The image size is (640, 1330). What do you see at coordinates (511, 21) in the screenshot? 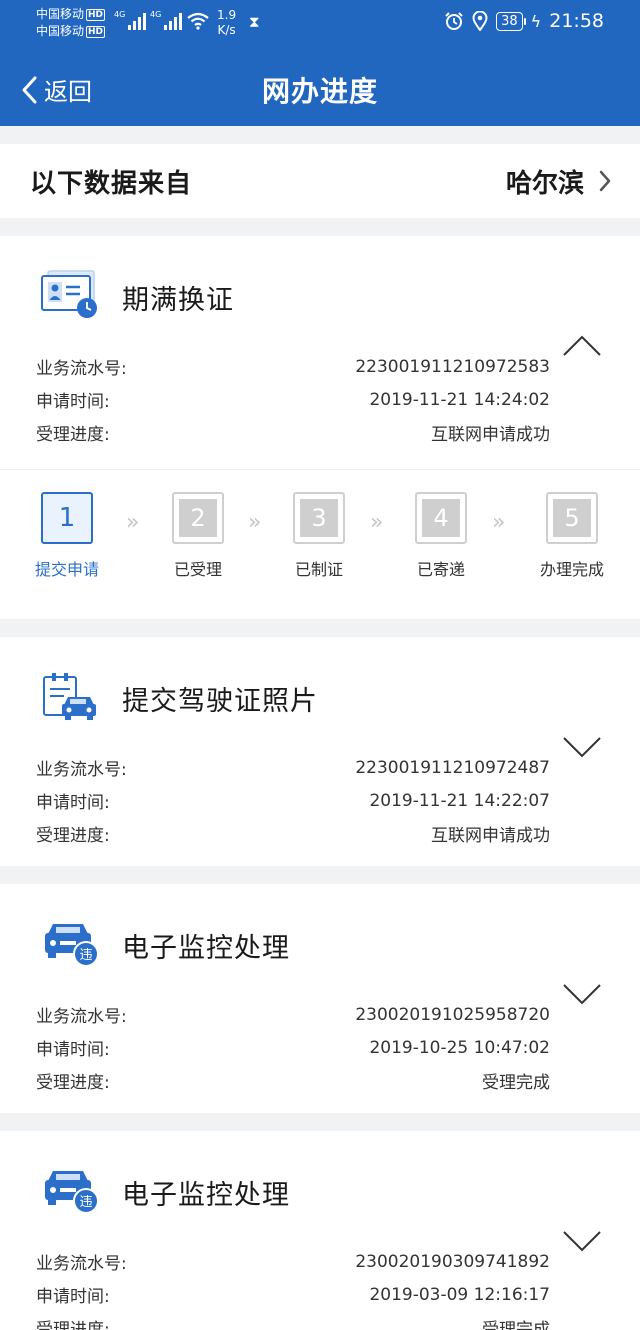
I see `battery-indicator: 38` at bounding box center [511, 21].